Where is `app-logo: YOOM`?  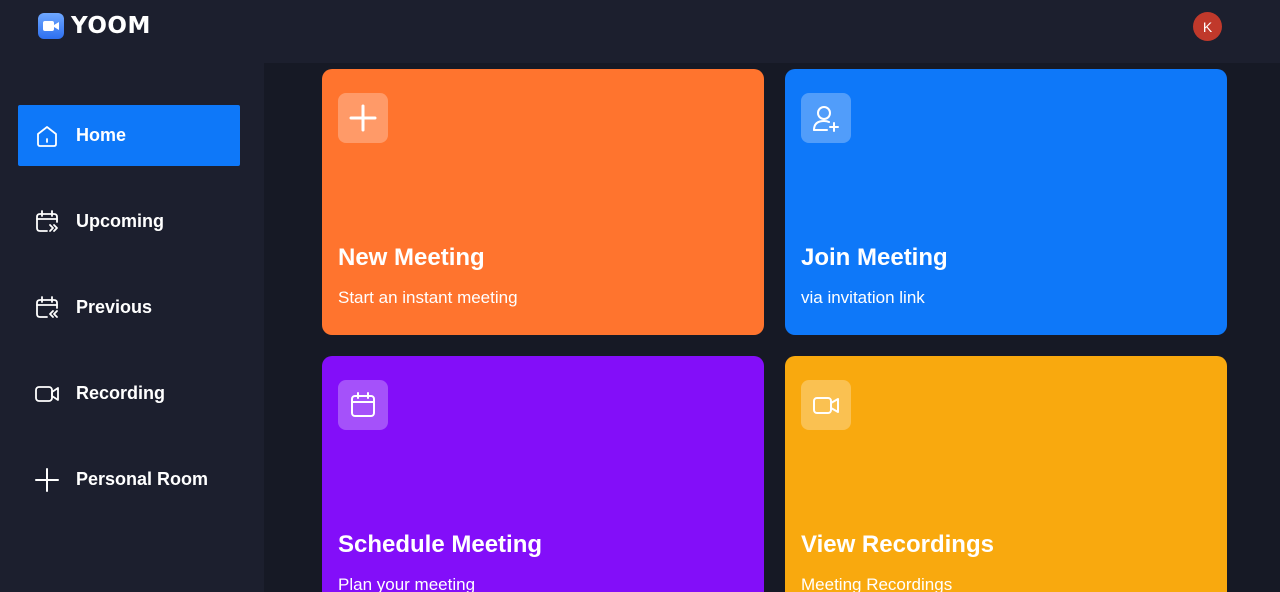
app-logo: YOOM is located at coordinates (94, 26).